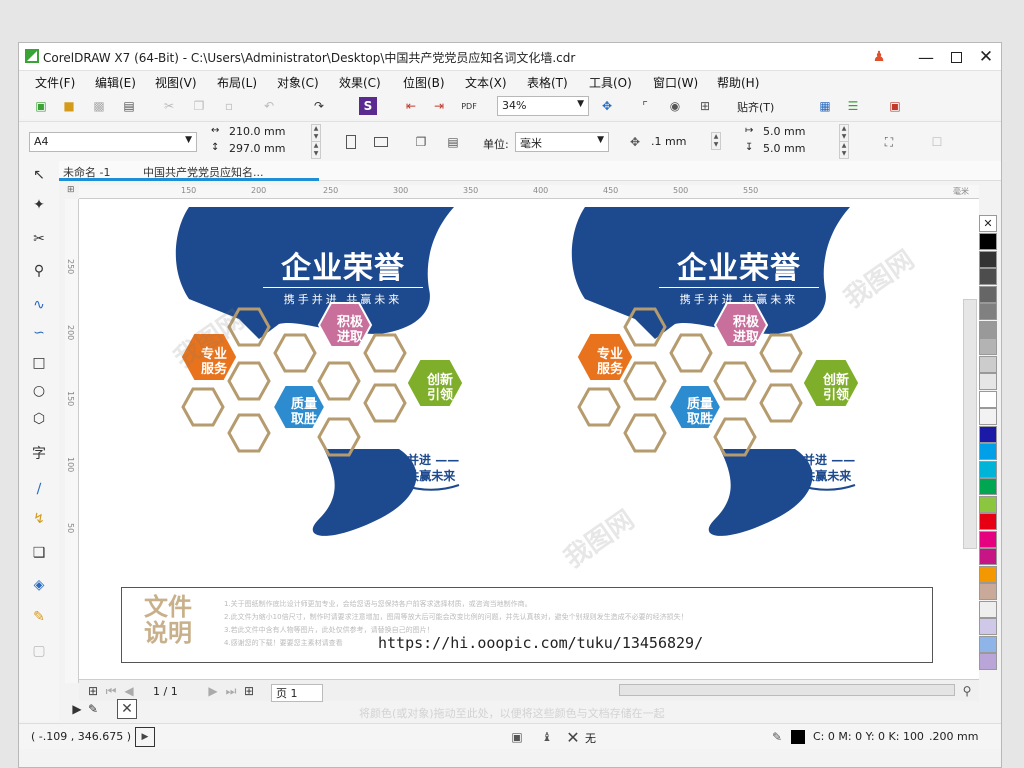 Image resolution: width=1024 pixels, height=768 pixels. What do you see at coordinates (298, 82) in the screenshot?
I see `menu-object: 对象(C)` at bounding box center [298, 82].